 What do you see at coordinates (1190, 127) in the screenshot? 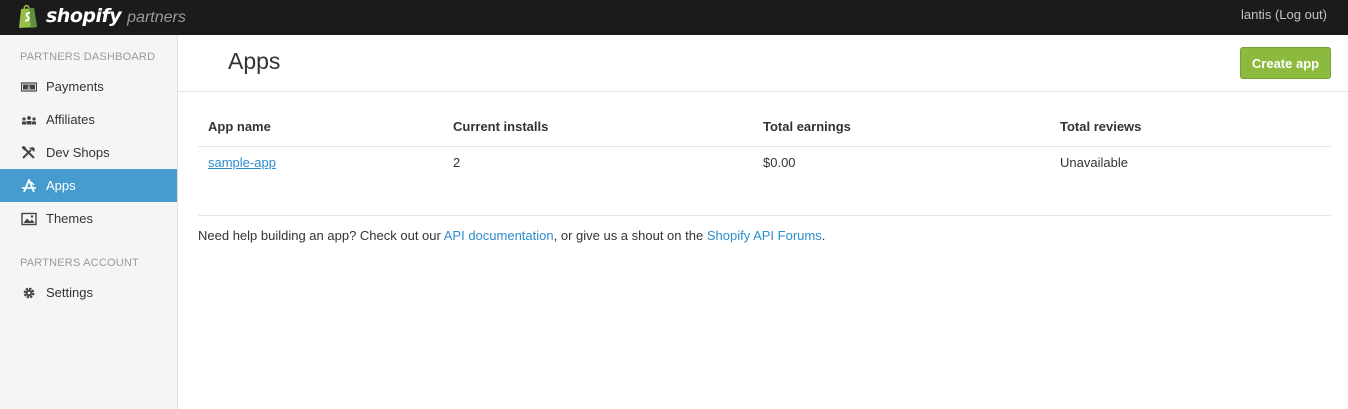
I see `column-header-total-reviews: Total reviews` at bounding box center [1190, 127].